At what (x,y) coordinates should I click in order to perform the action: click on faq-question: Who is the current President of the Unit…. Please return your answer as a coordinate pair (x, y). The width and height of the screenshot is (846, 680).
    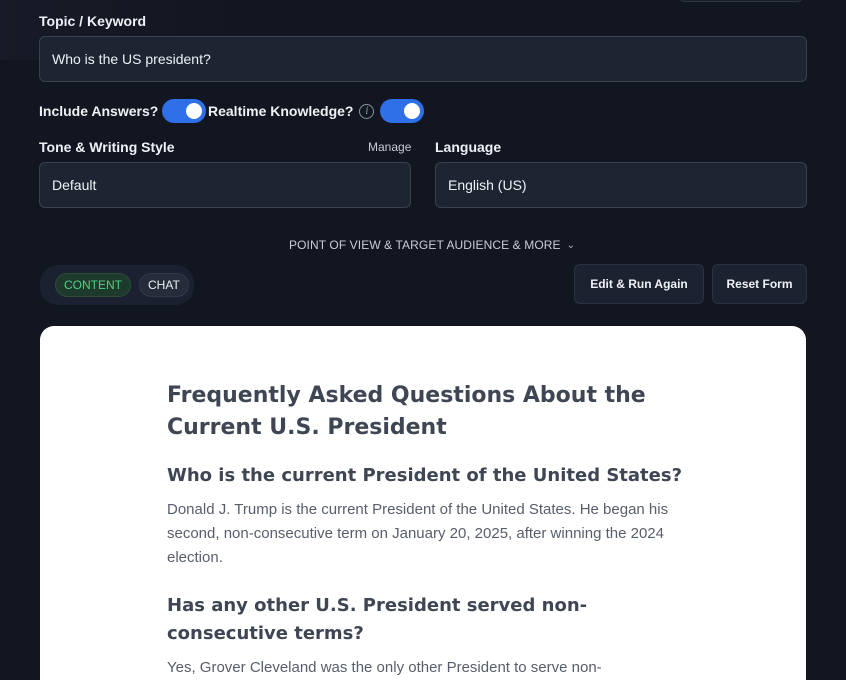
    Looking at the image, I should click on (425, 475).